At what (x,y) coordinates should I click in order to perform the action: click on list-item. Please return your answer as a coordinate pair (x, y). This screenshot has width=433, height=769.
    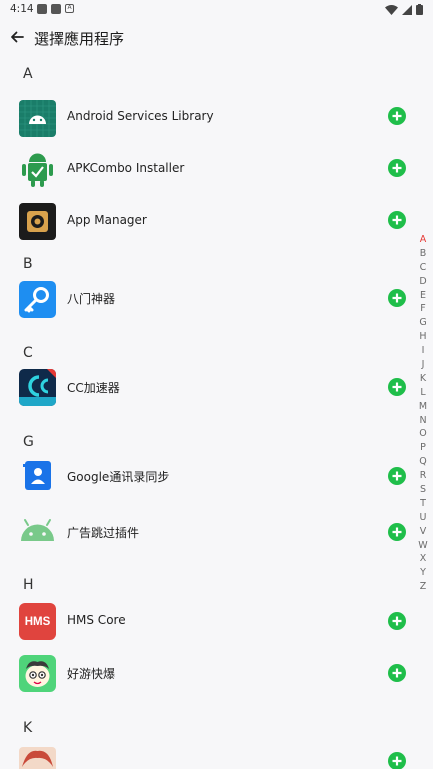
    Looking at the image, I should click on (205, 758).